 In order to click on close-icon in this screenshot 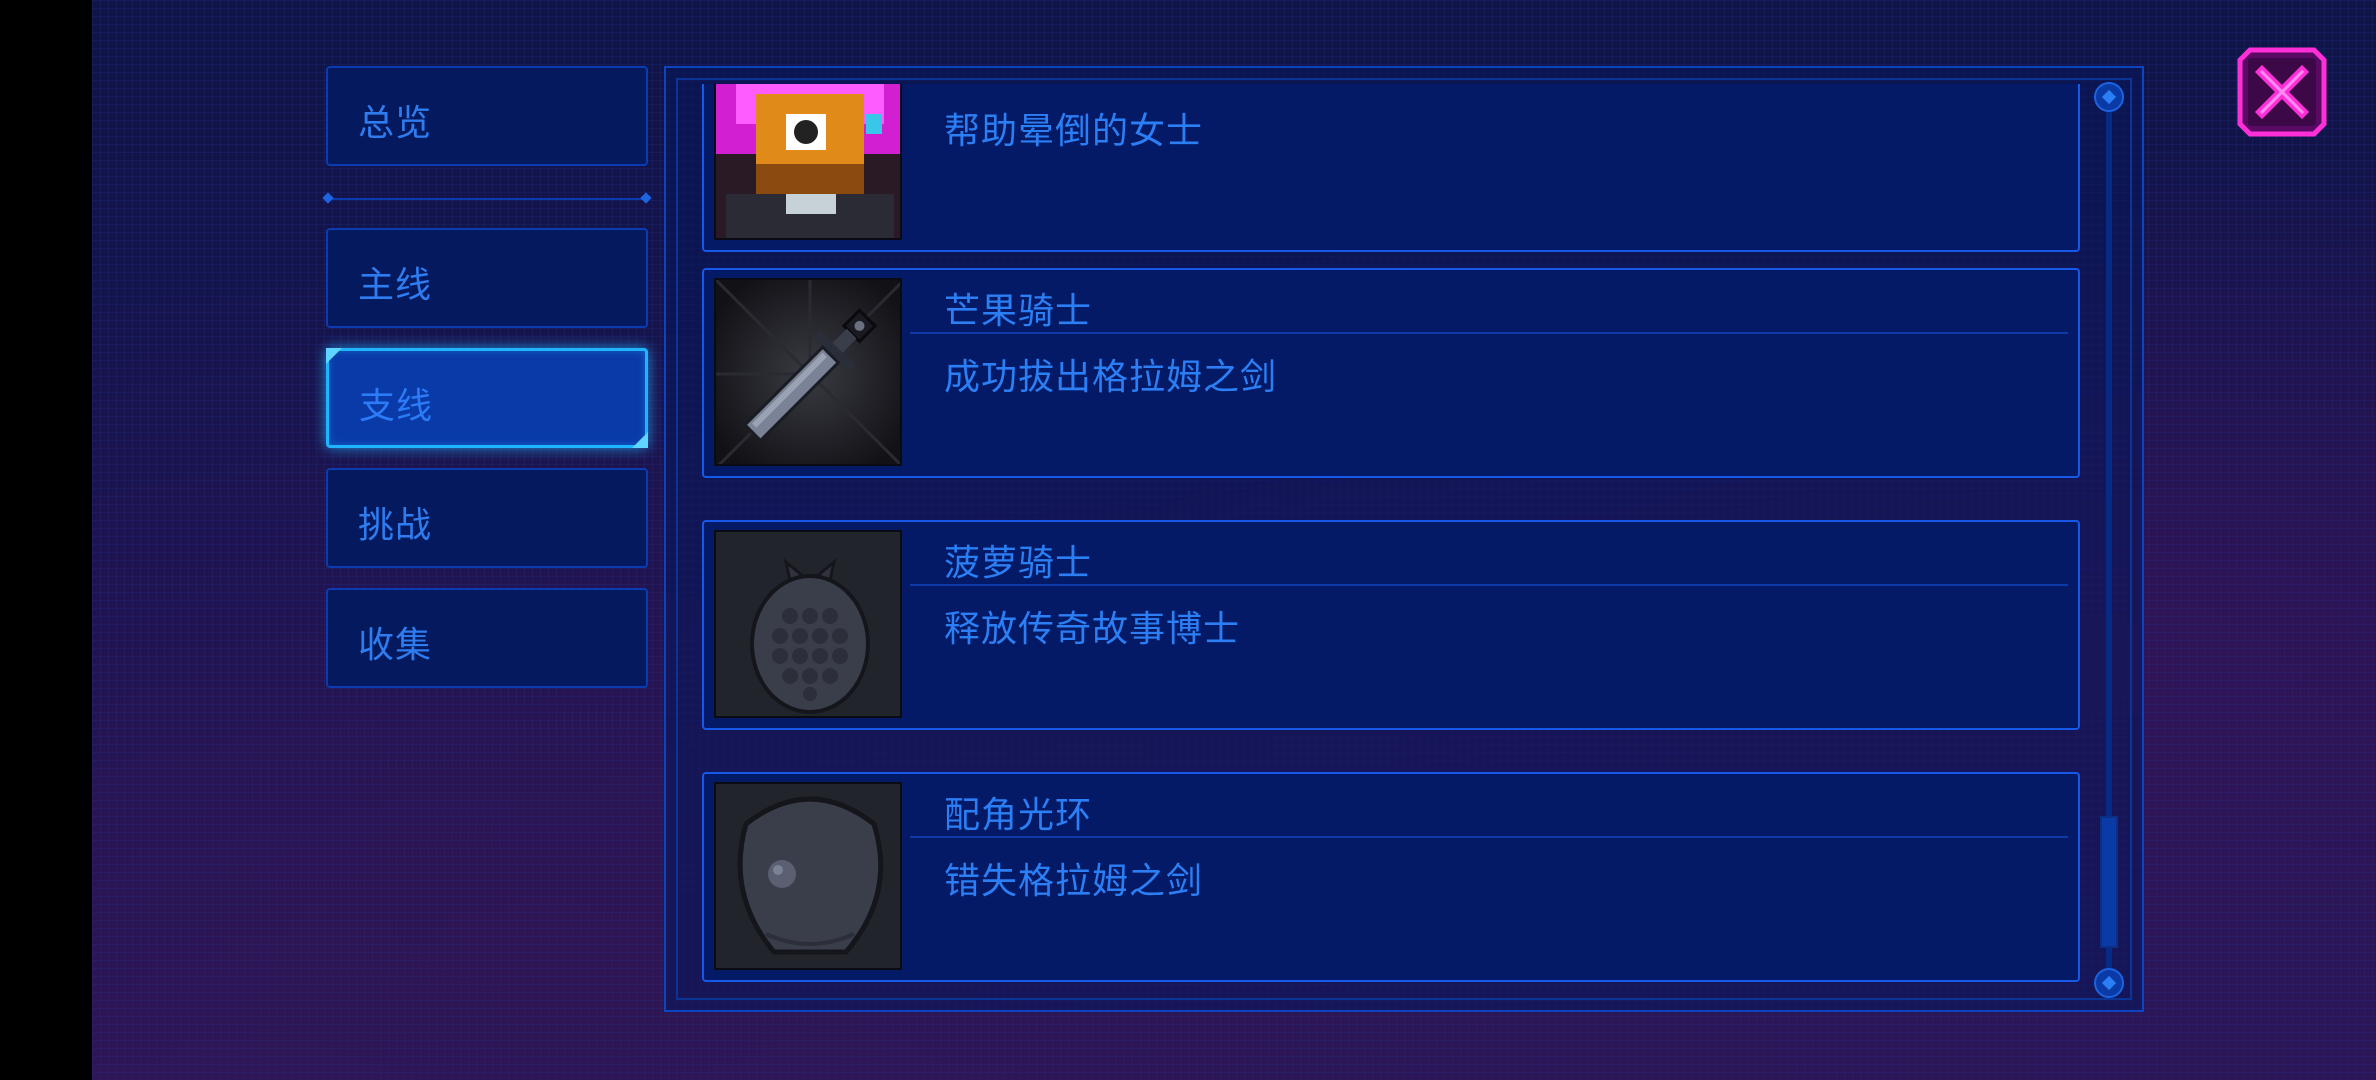, I will do `click(2282, 92)`.